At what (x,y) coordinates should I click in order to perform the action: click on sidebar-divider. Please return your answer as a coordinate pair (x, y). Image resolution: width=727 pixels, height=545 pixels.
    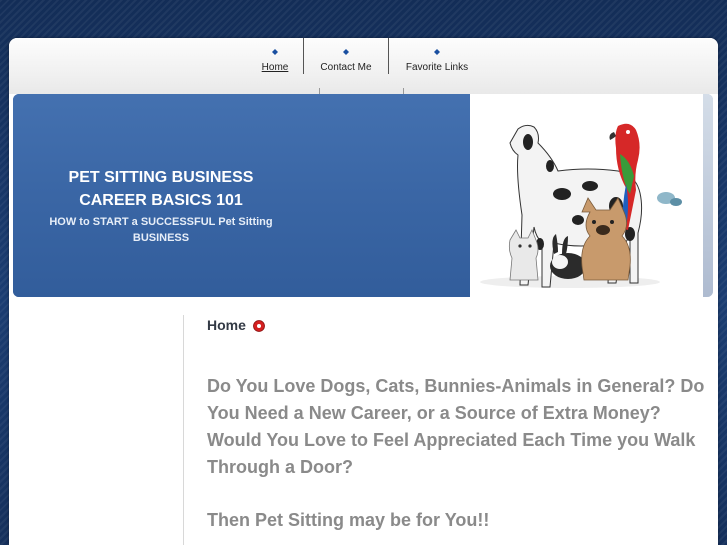
    Looking at the image, I should click on (183, 430).